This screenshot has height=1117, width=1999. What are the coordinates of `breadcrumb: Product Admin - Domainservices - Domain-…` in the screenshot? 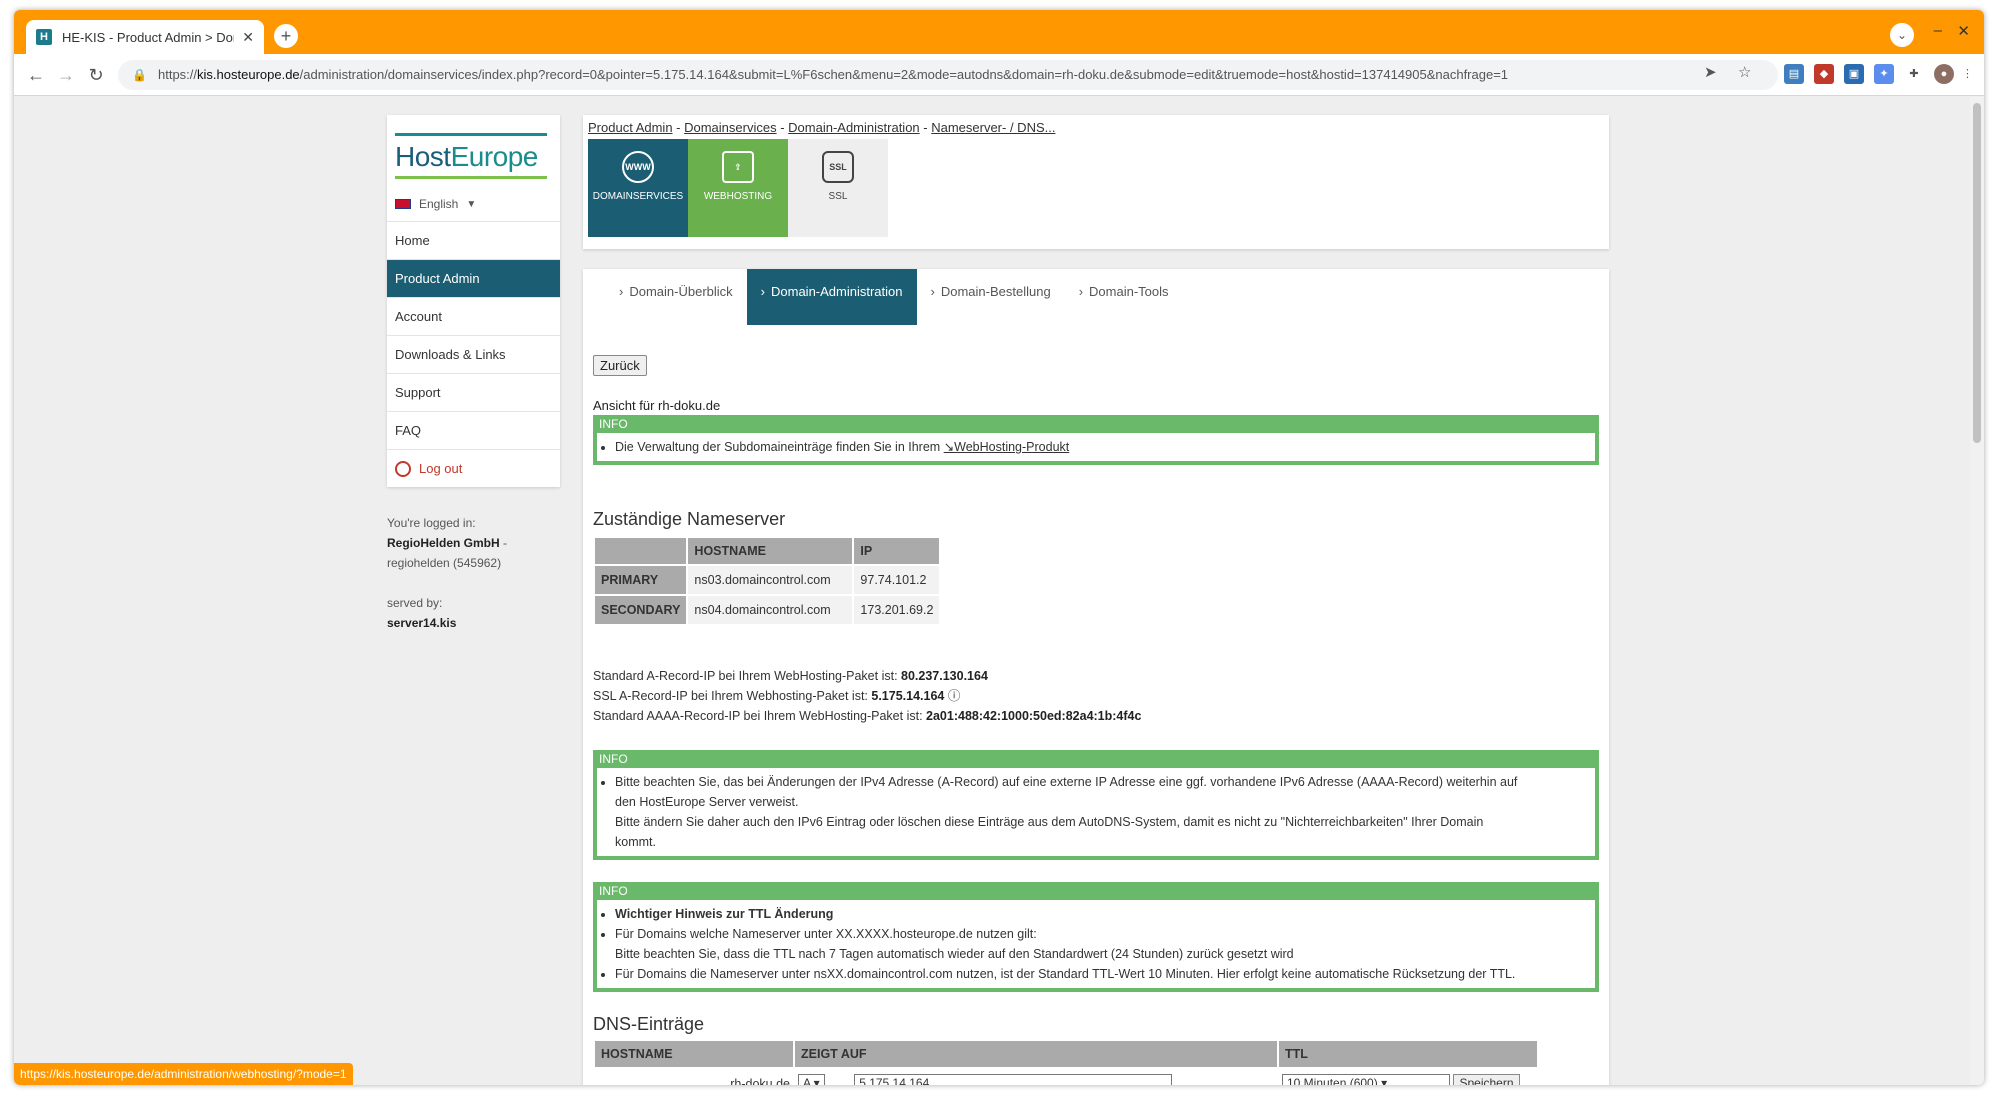 It's located at (822, 127).